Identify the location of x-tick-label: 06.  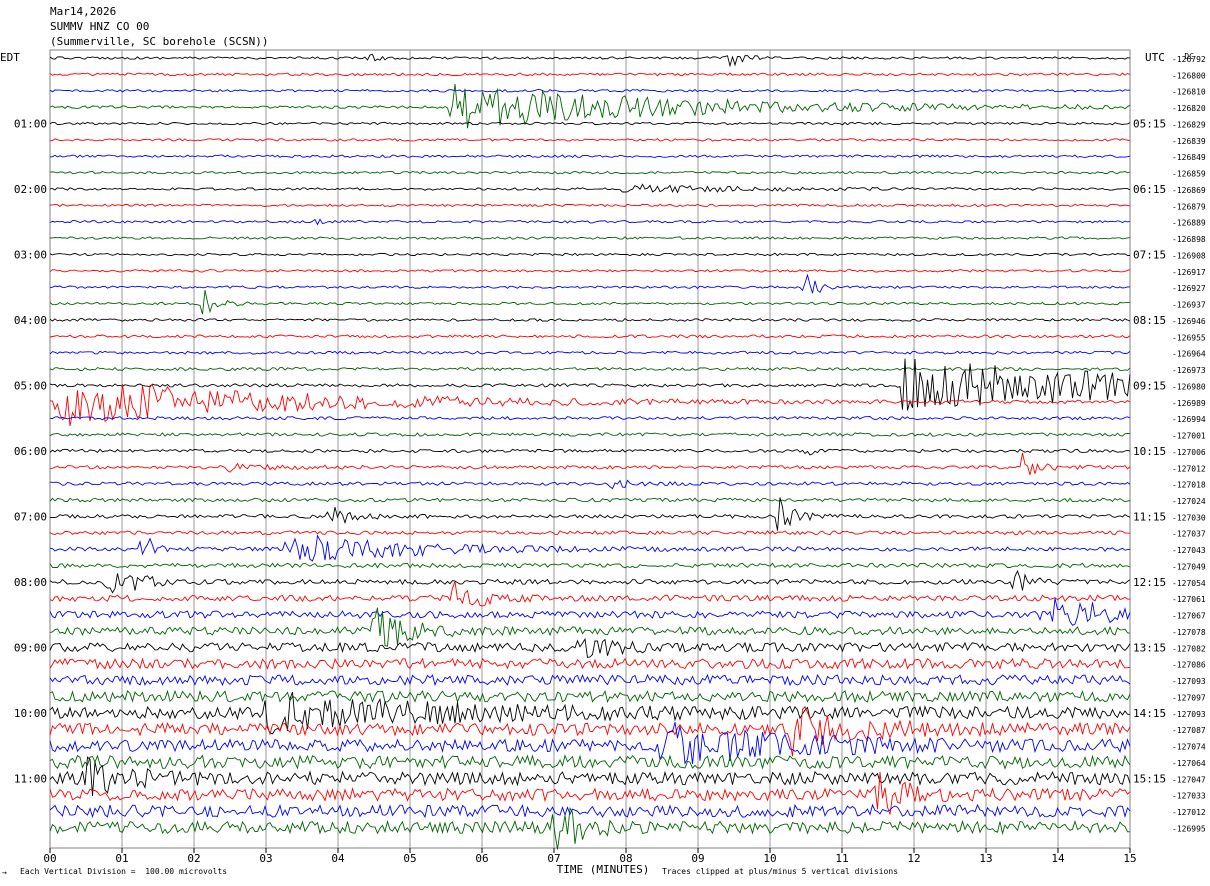
(481, 858).